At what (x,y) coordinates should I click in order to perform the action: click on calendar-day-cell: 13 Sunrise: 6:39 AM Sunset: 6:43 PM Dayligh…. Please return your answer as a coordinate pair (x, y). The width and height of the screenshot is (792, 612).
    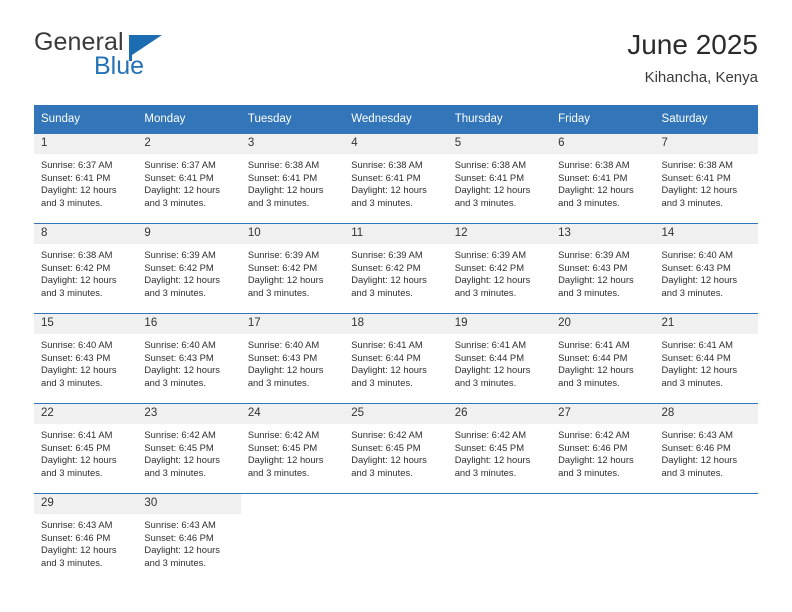
    Looking at the image, I should click on (603, 268).